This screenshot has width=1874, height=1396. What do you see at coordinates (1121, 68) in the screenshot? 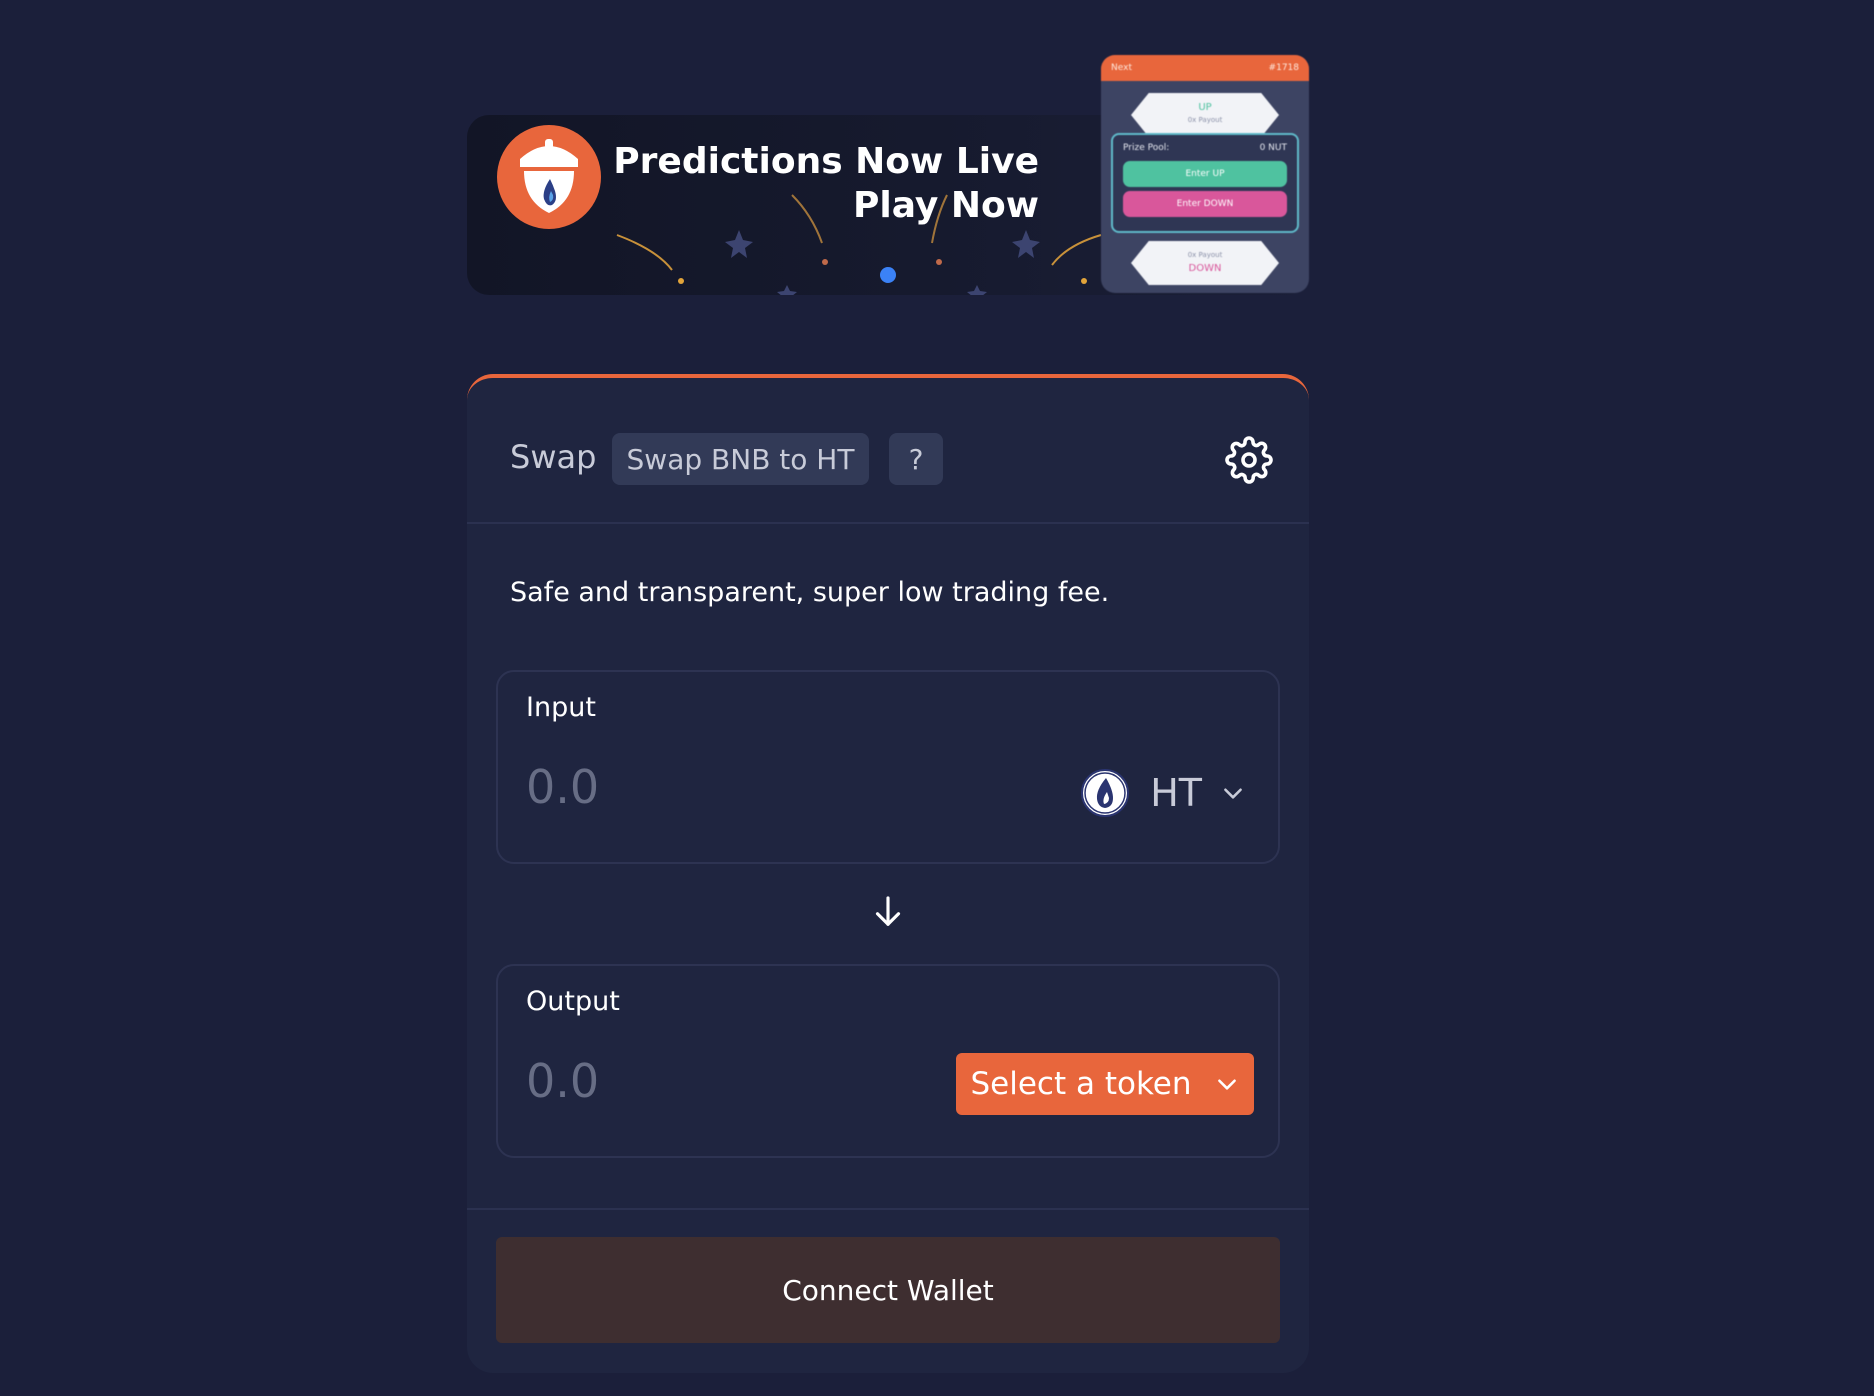
I see `phone-header-left: Next` at bounding box center [1121, 68].